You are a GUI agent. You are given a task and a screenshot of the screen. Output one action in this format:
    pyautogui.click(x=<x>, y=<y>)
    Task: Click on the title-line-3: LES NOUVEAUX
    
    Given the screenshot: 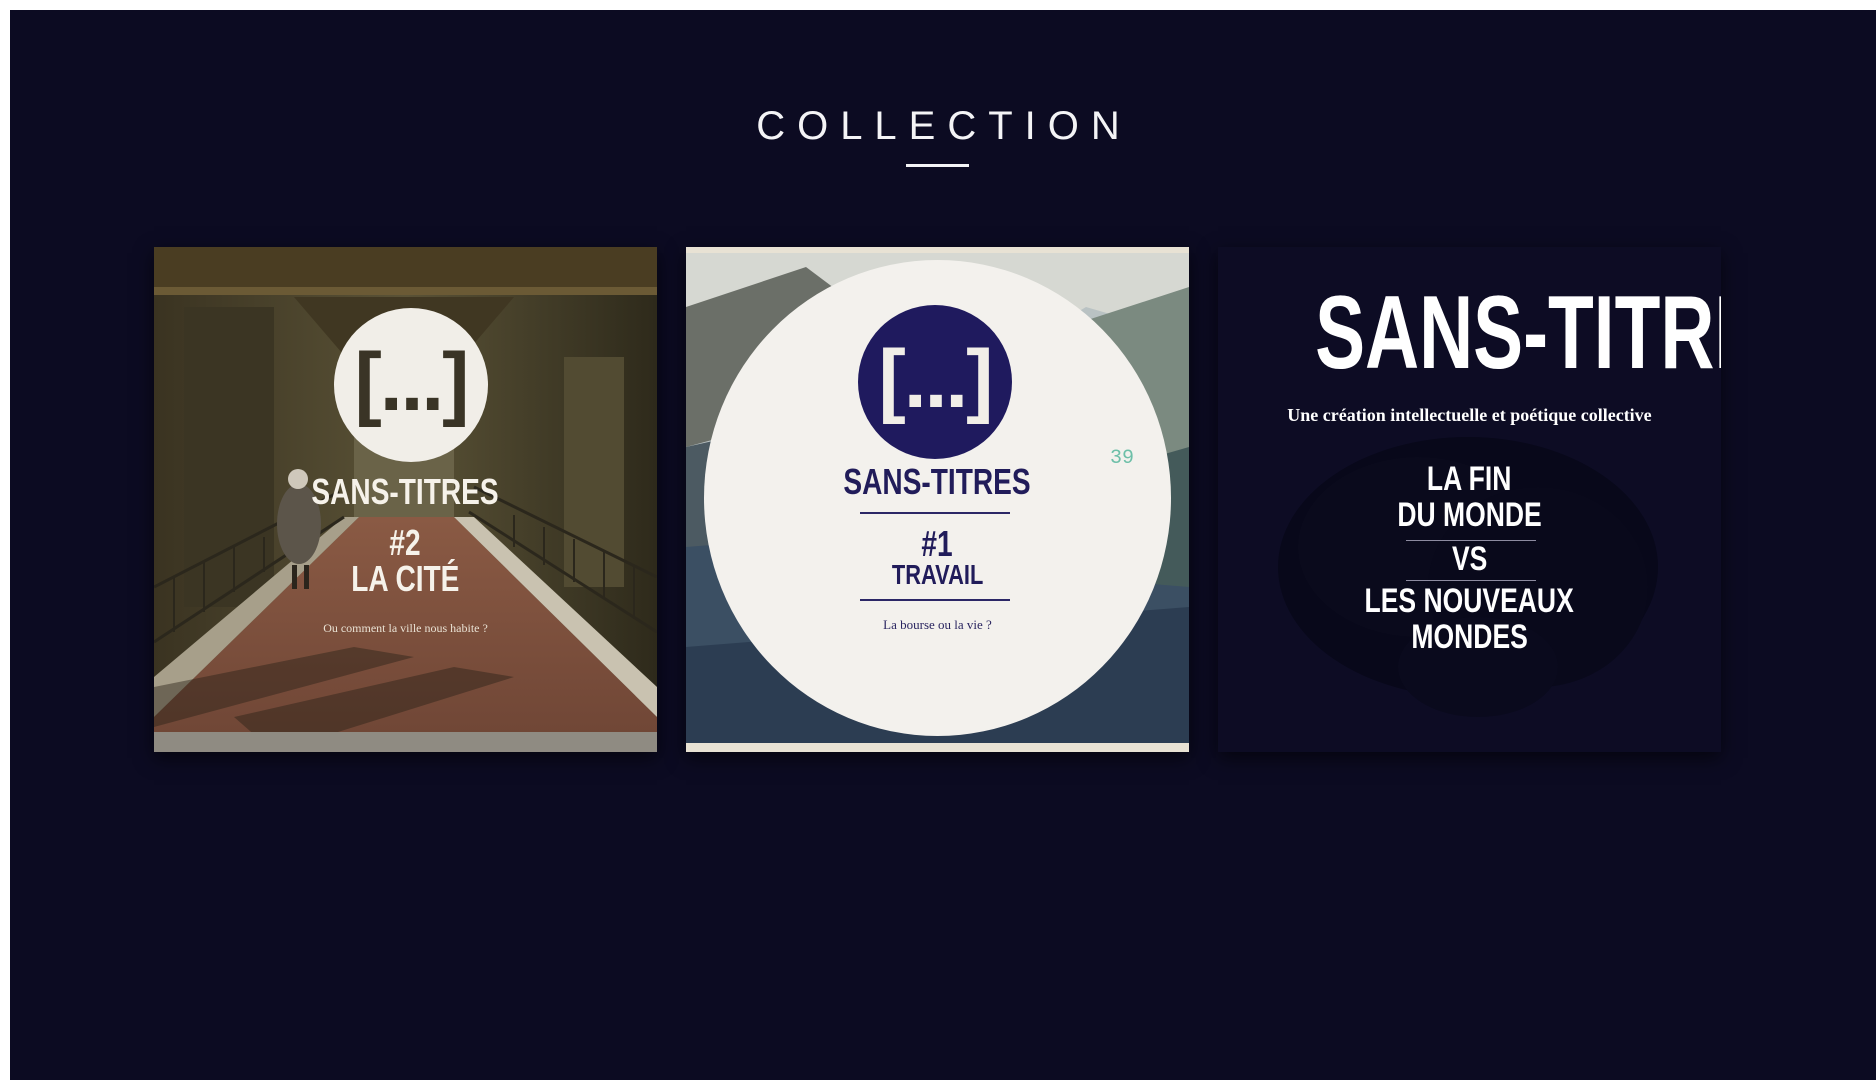 What is the action you would take?
    pyautogui.click(x=1469, y=601)
    